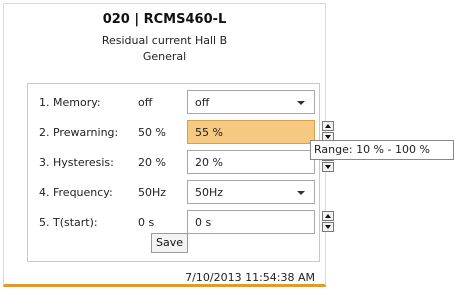 This screenshot has height=298, width=454. Describe the element at coordinates (209, 162) in the screenshot. I see `hysteresis-input-value: 20 %` at that location.